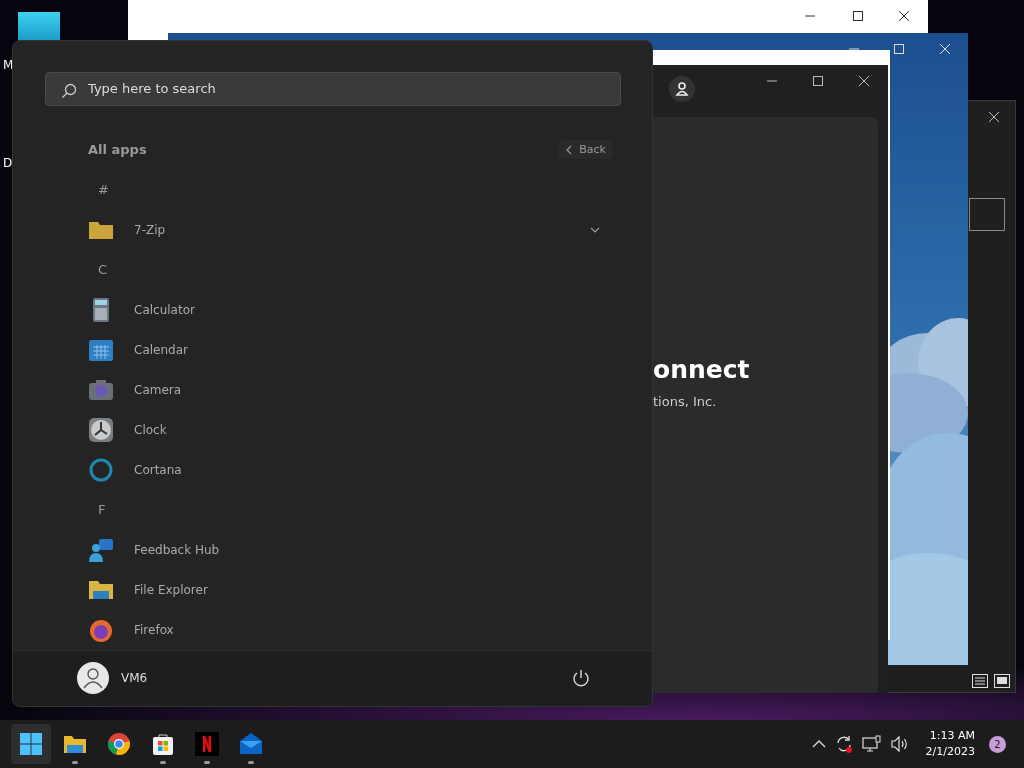 Image resolution: width=1024 pixels, height=768 pixels. Describe the element at coordinates (103, 270) in the screenshot. I see `letter-header: C` at that location.